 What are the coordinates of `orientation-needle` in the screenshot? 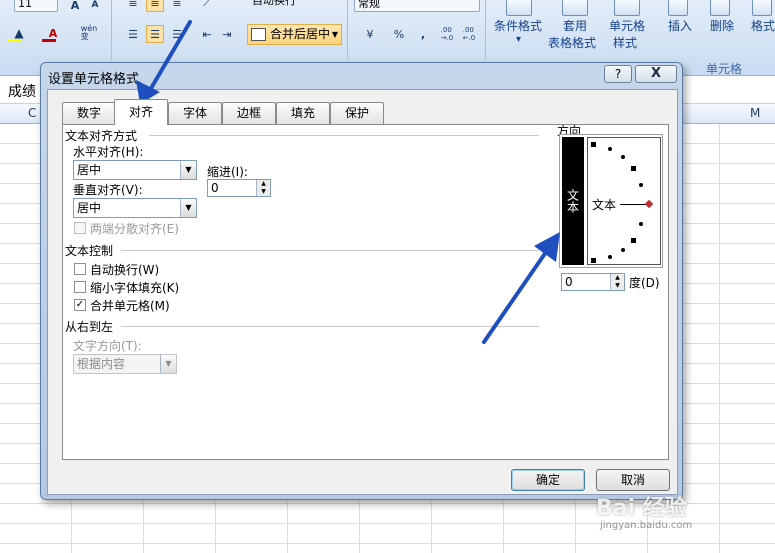 It's located at (634, 204).